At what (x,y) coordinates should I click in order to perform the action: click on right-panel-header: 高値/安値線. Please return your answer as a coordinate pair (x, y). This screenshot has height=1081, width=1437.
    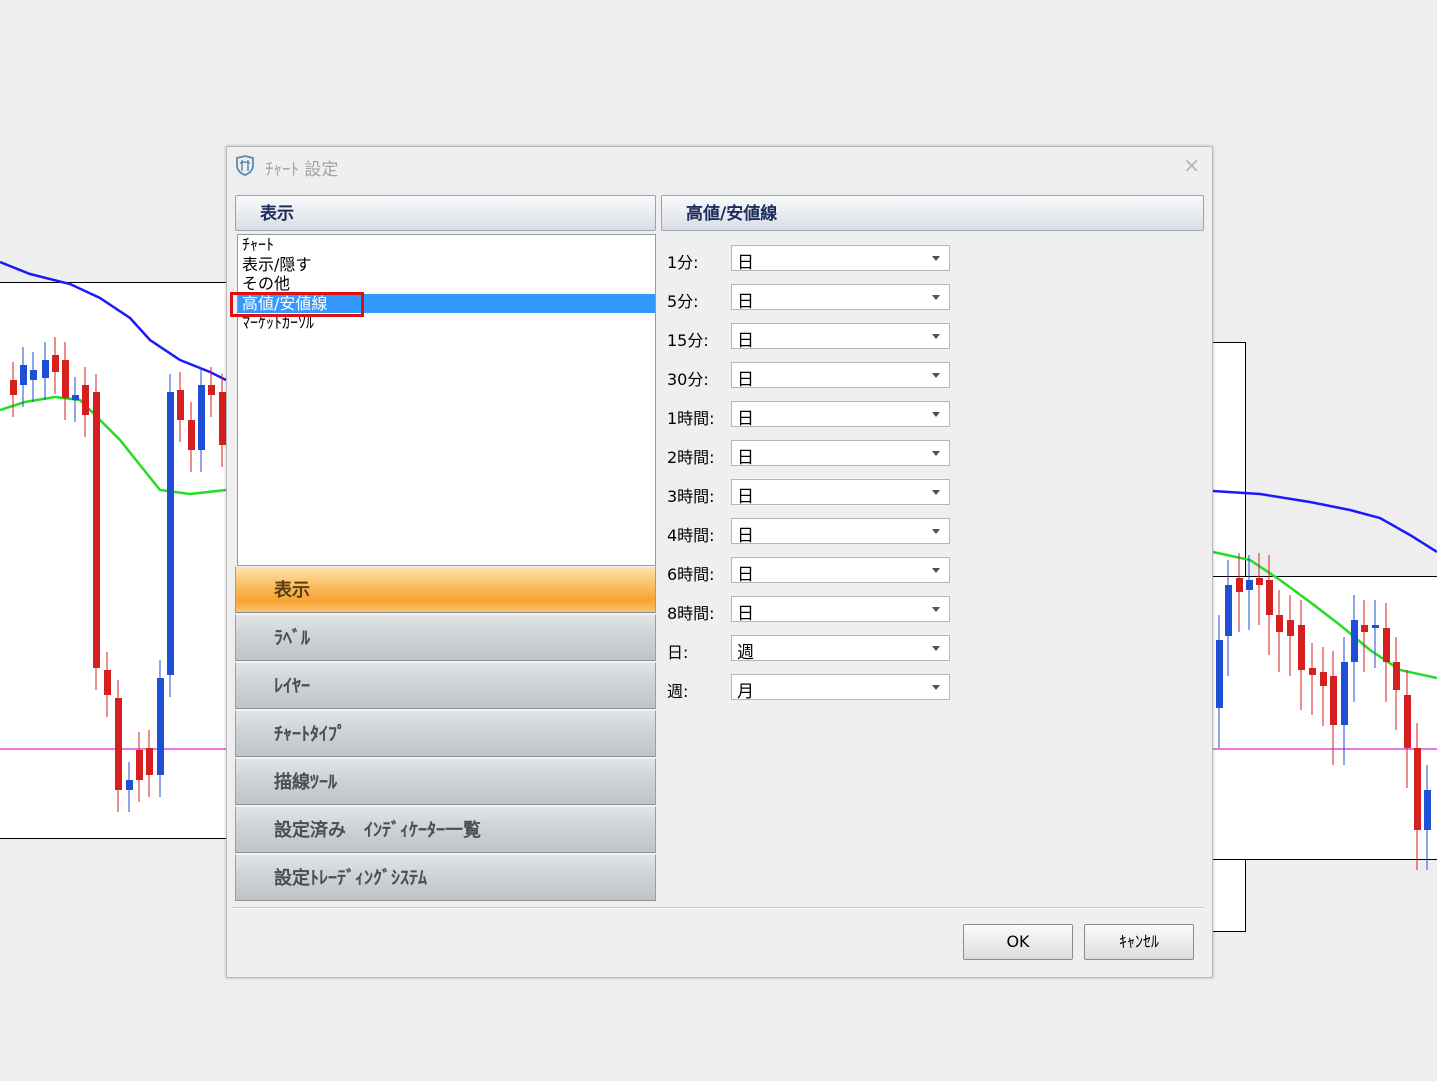
    Looking at the image, I should click on (932, 213).